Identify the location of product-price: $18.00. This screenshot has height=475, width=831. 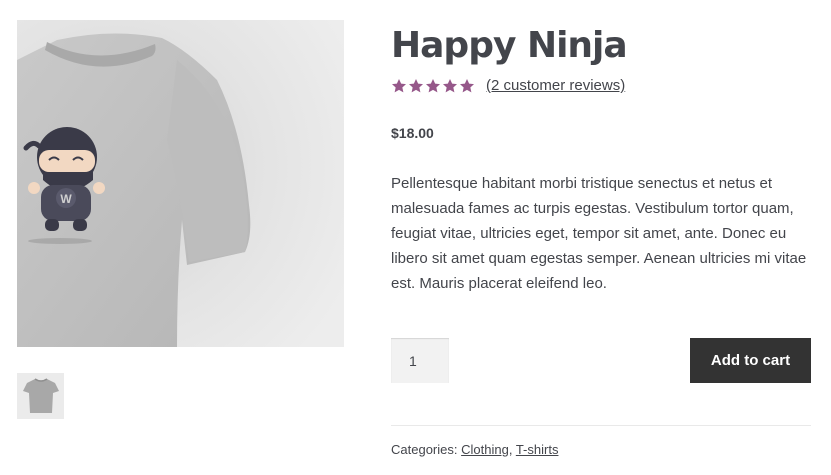
(412, 133).